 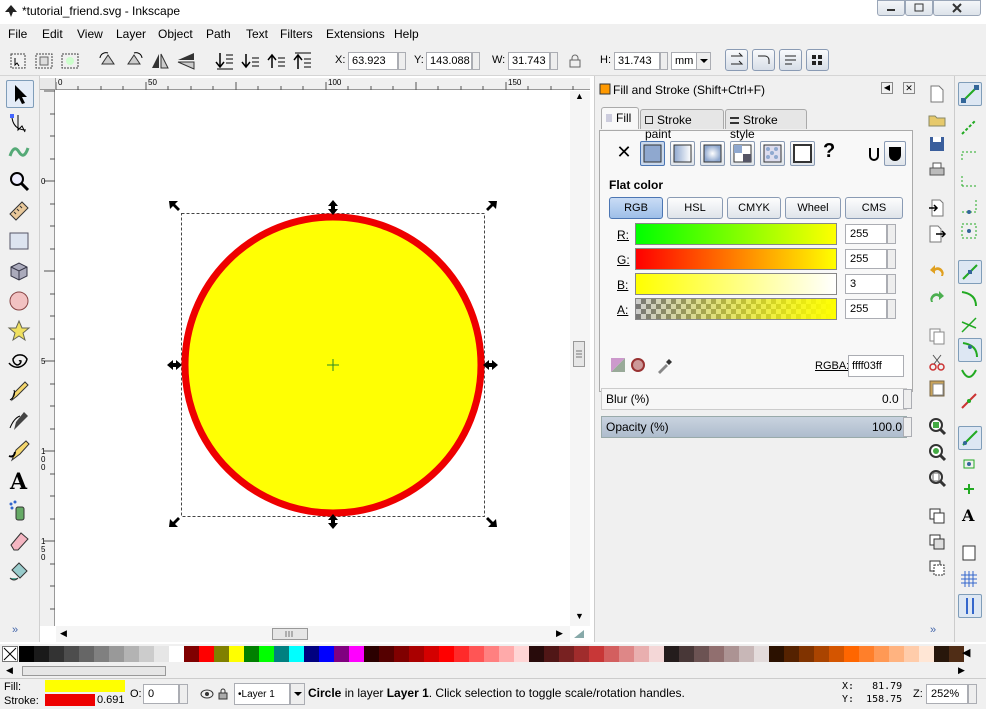 What do you see at coordinates (970, 606) in the screenshot?
I see `snap-guides-icon` at bounding box center [970, 606].